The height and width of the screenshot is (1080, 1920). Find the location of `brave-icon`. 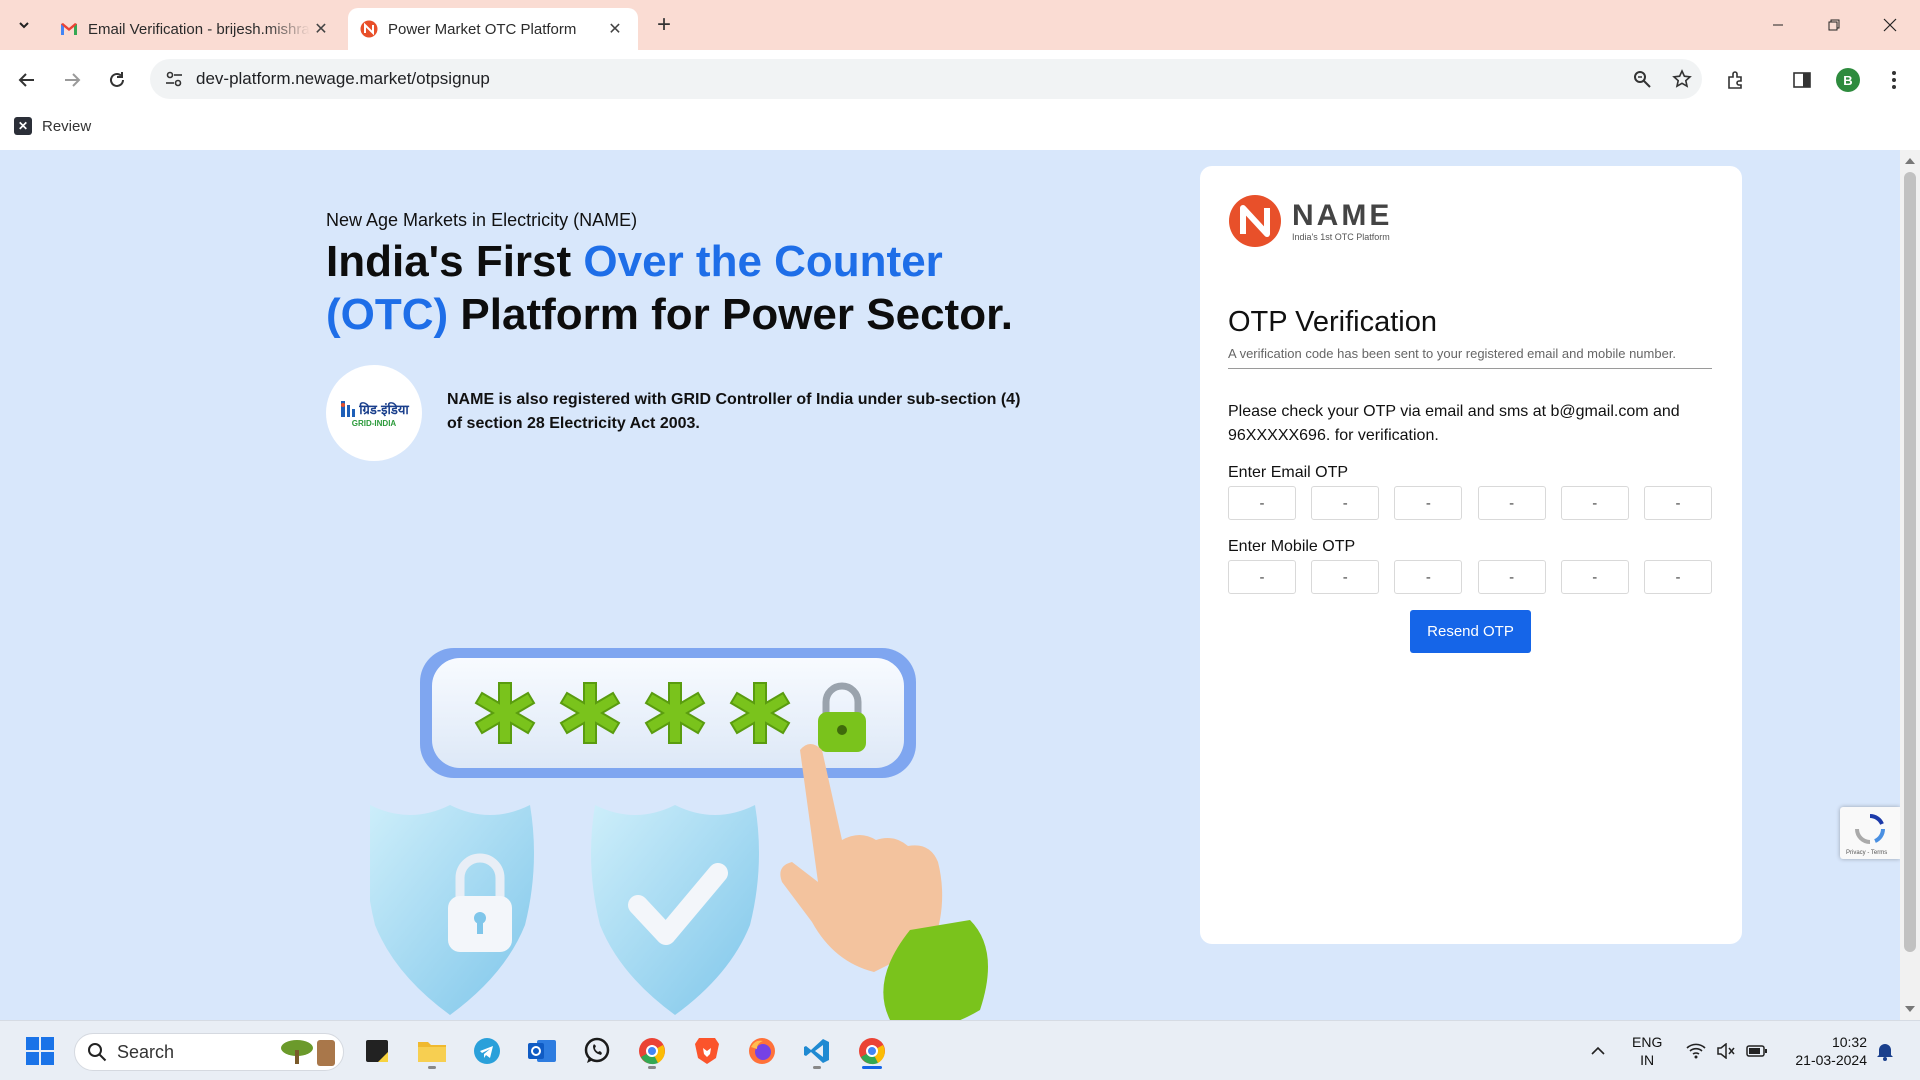

brave-icon is located at coordinates (707, 1051).